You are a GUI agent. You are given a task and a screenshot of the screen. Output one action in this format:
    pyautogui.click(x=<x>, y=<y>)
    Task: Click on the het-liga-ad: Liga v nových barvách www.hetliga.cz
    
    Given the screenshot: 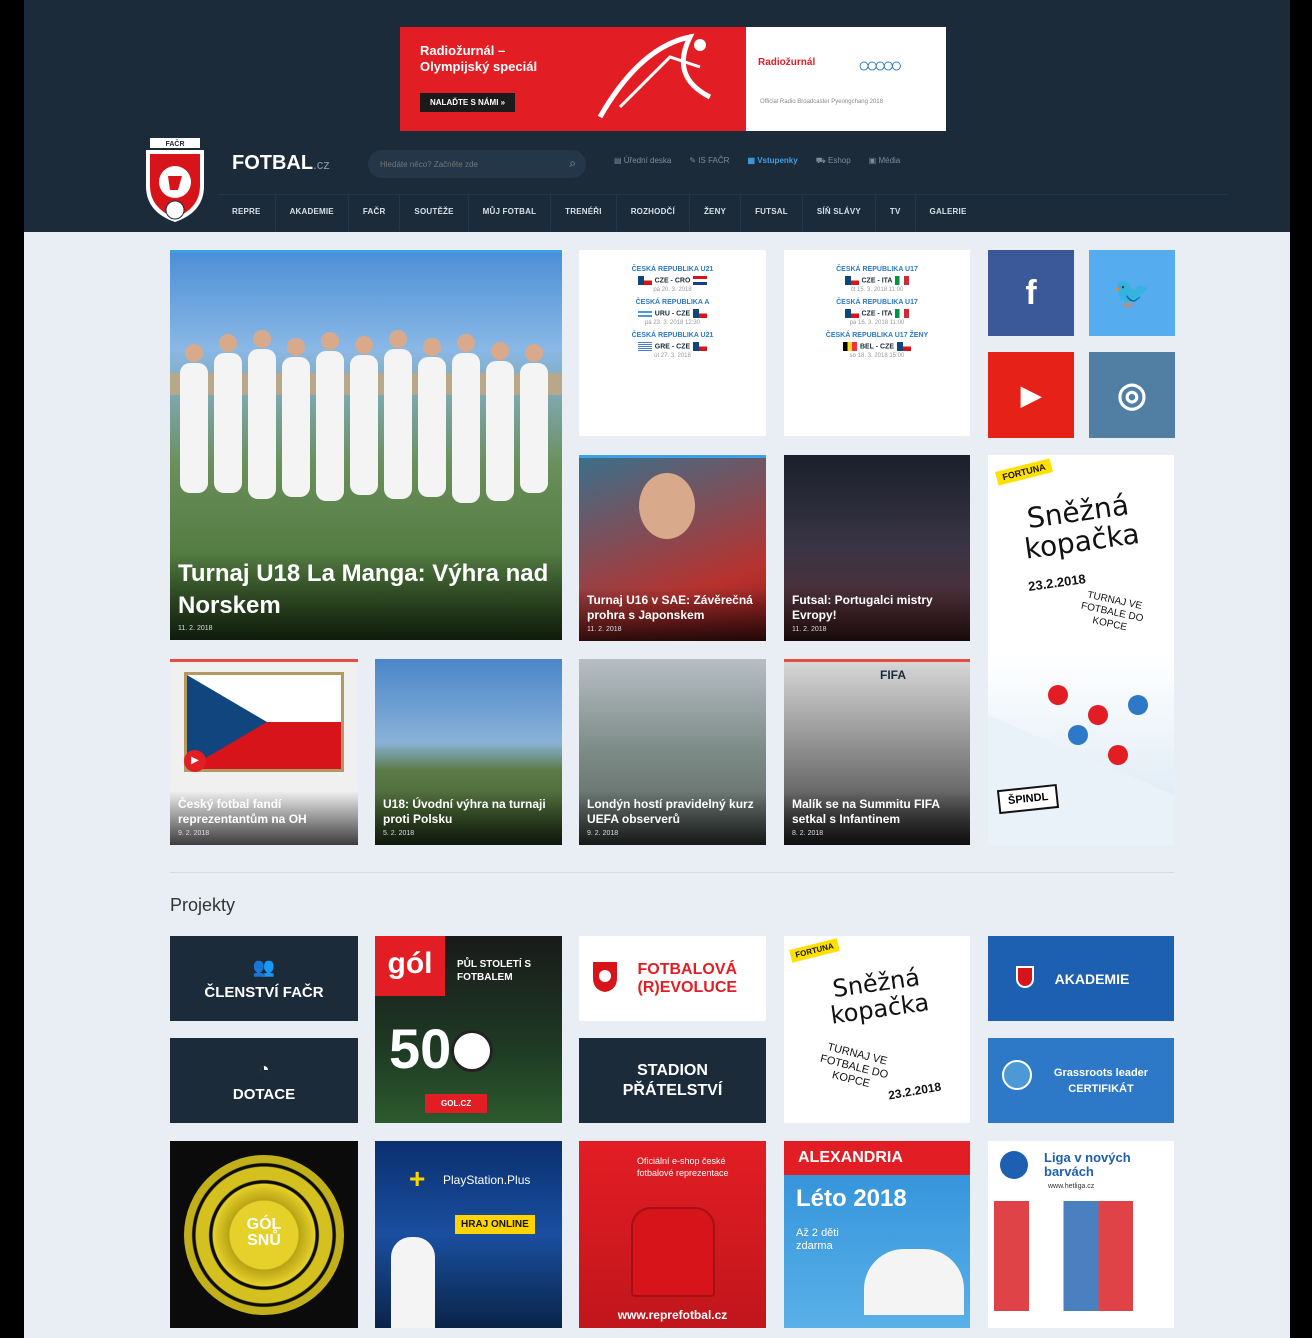 What is the action you would take?
    pyautogui.click(x=1081, y=1234)
    